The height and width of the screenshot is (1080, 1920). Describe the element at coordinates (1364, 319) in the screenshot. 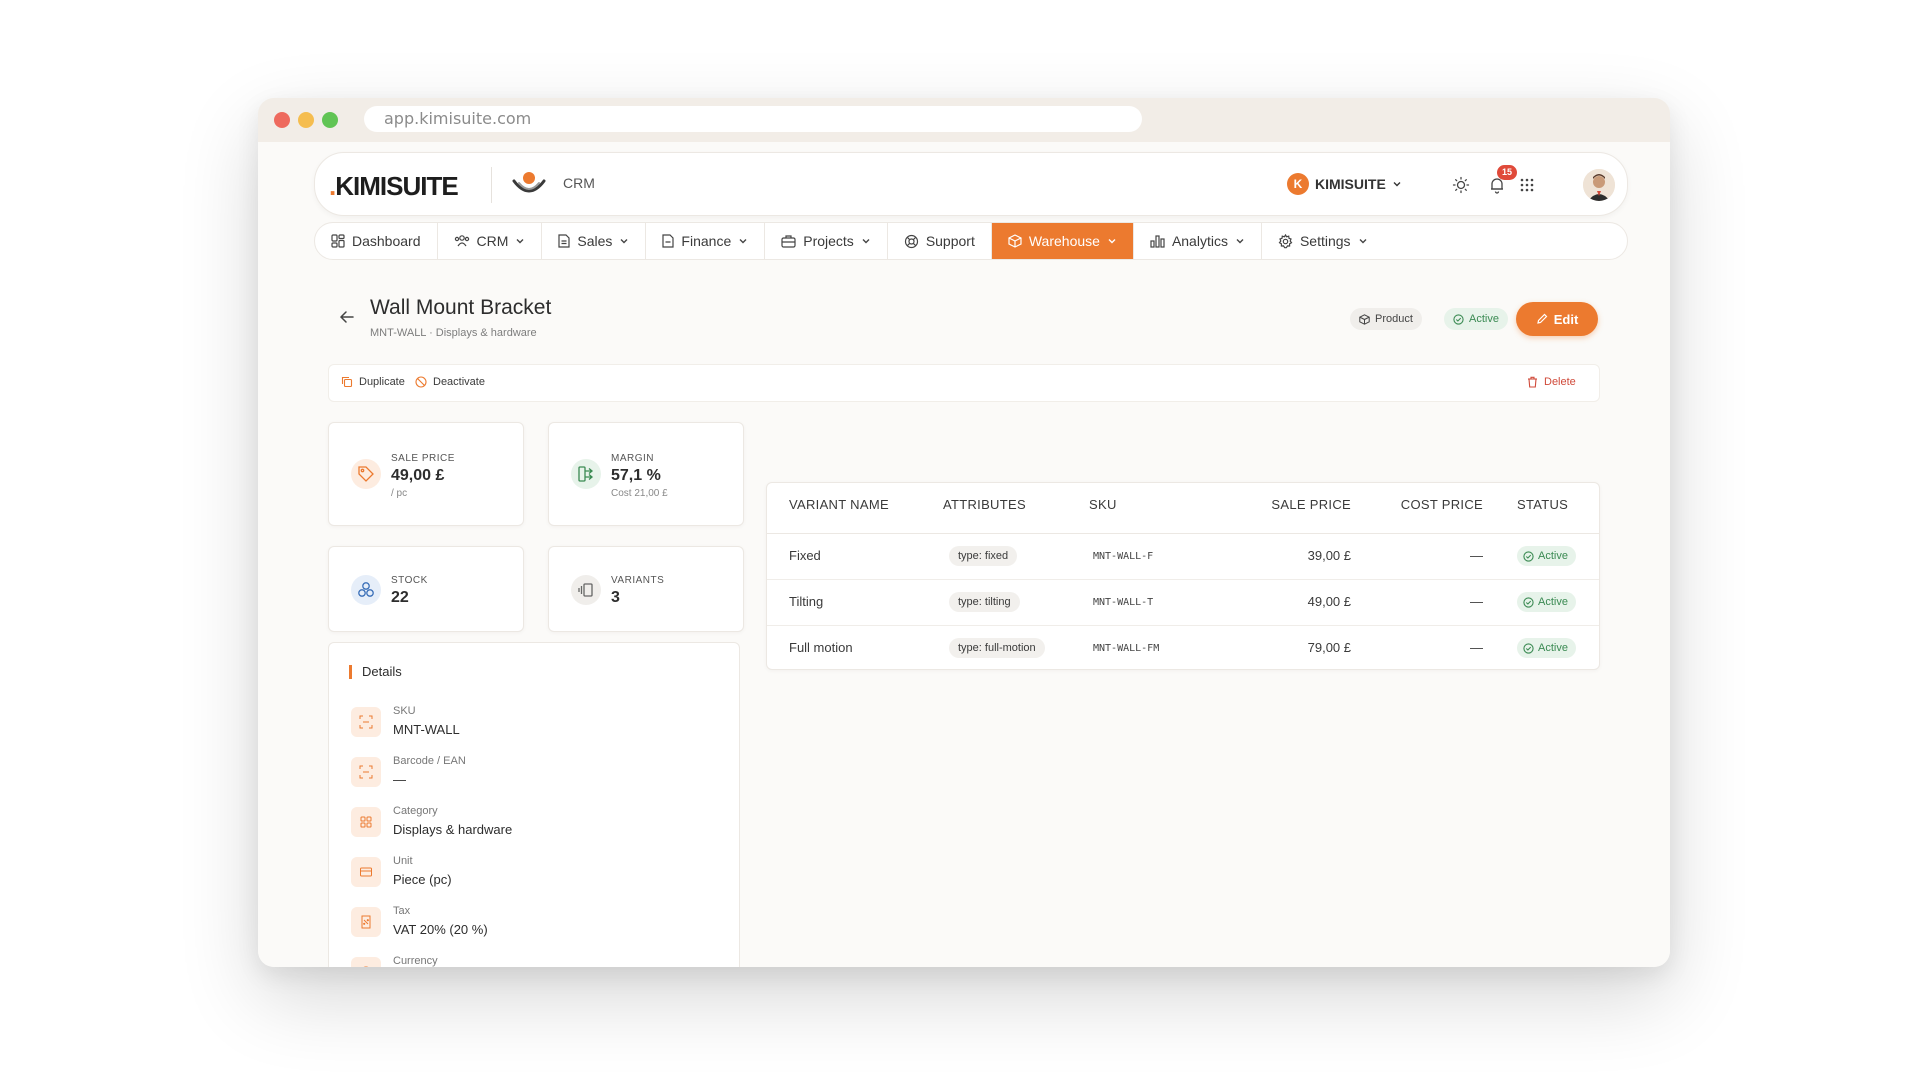

I see `box-icon` at that location.